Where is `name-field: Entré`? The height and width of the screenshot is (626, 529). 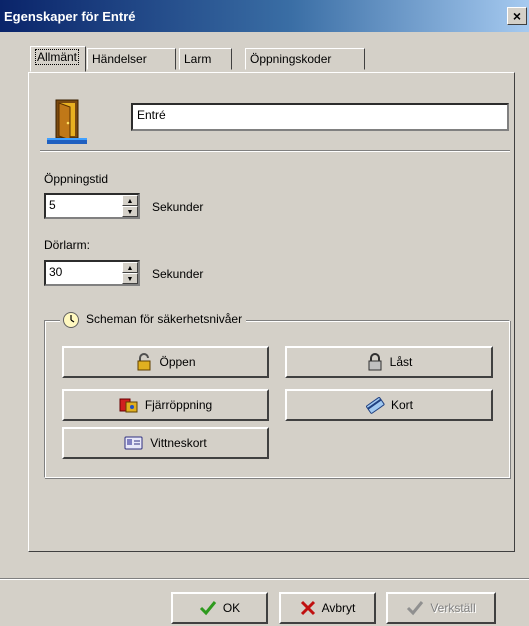 name-field: Entré is located at coordinates (320, 117).